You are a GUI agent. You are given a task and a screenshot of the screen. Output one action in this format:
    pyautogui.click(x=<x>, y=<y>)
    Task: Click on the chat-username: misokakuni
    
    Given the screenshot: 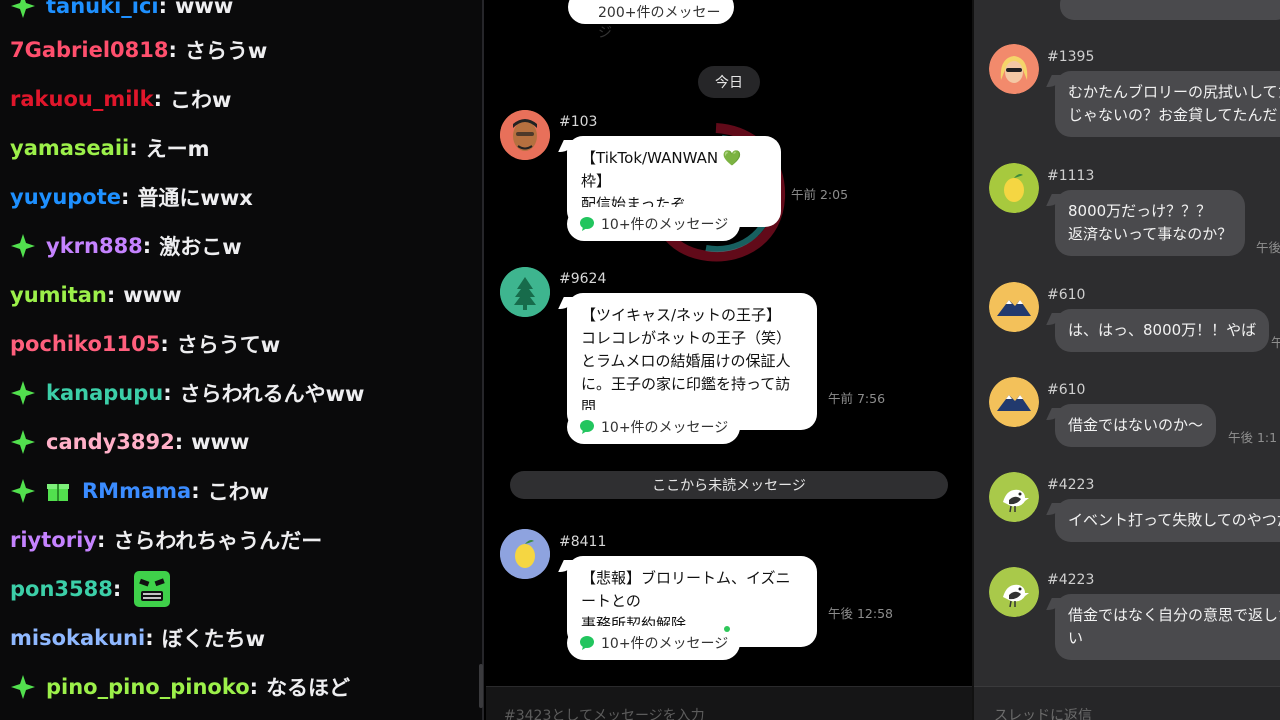 What is the action you would take?
    pyautogui.click(x=77, y=638)
    